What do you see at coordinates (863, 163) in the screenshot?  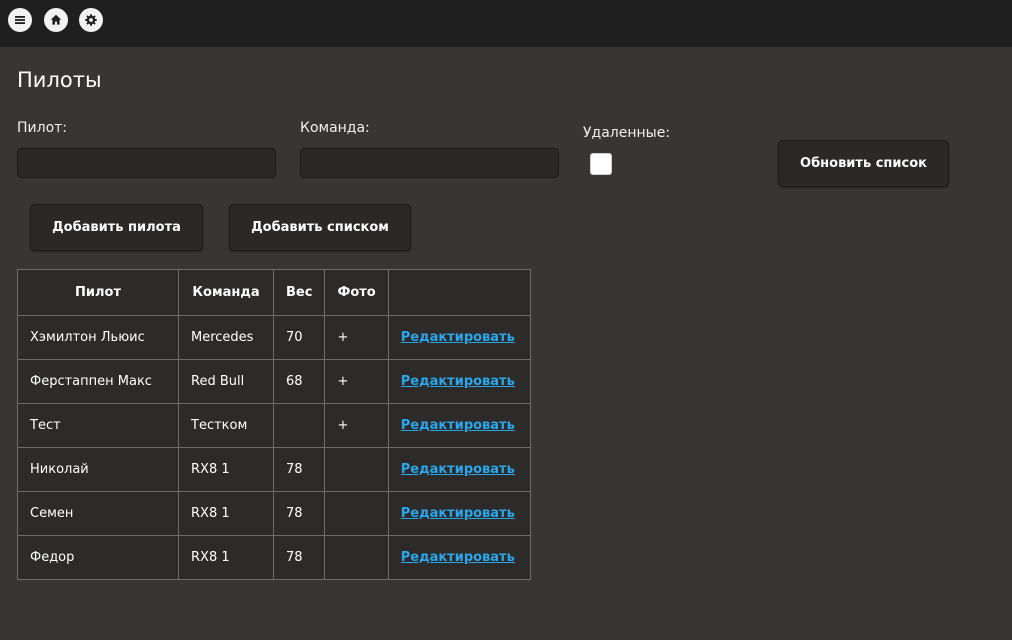 I see `refresh-list-button: Обновить список` at bounding box center [863, 163].